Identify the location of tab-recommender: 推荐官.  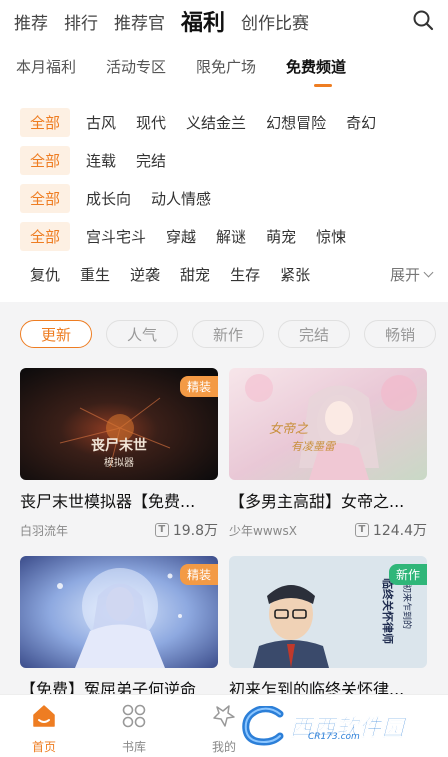
(139, 21).